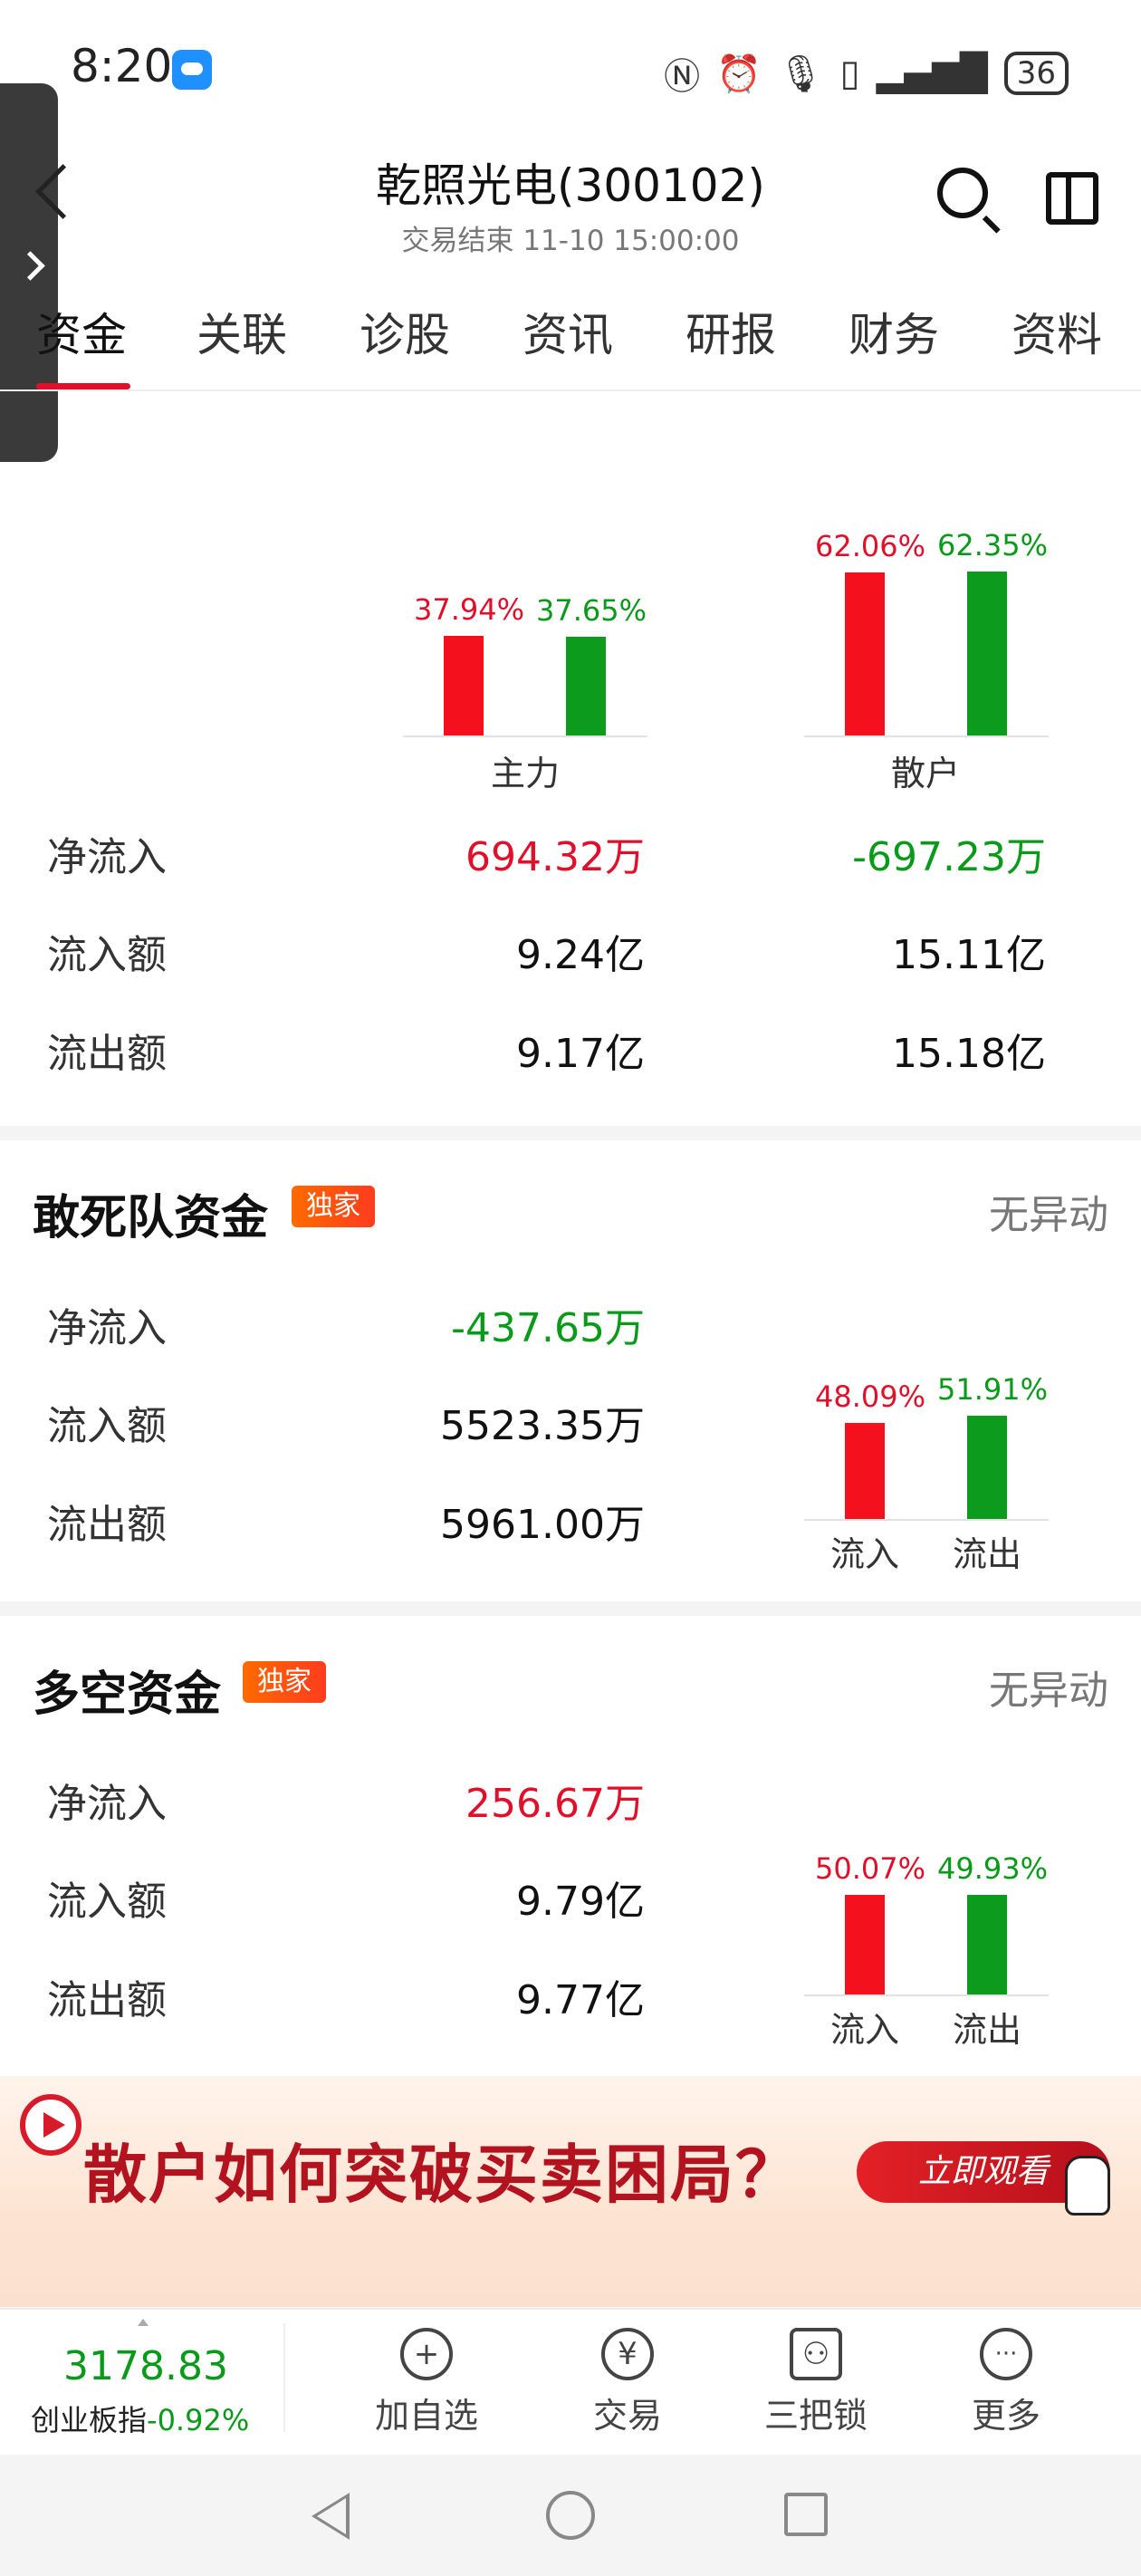  What do you see at coordinates (107, 1426) in the screenshot?
I see `dare-inflow-label: 流入额` at bounding box center [107, 1426].